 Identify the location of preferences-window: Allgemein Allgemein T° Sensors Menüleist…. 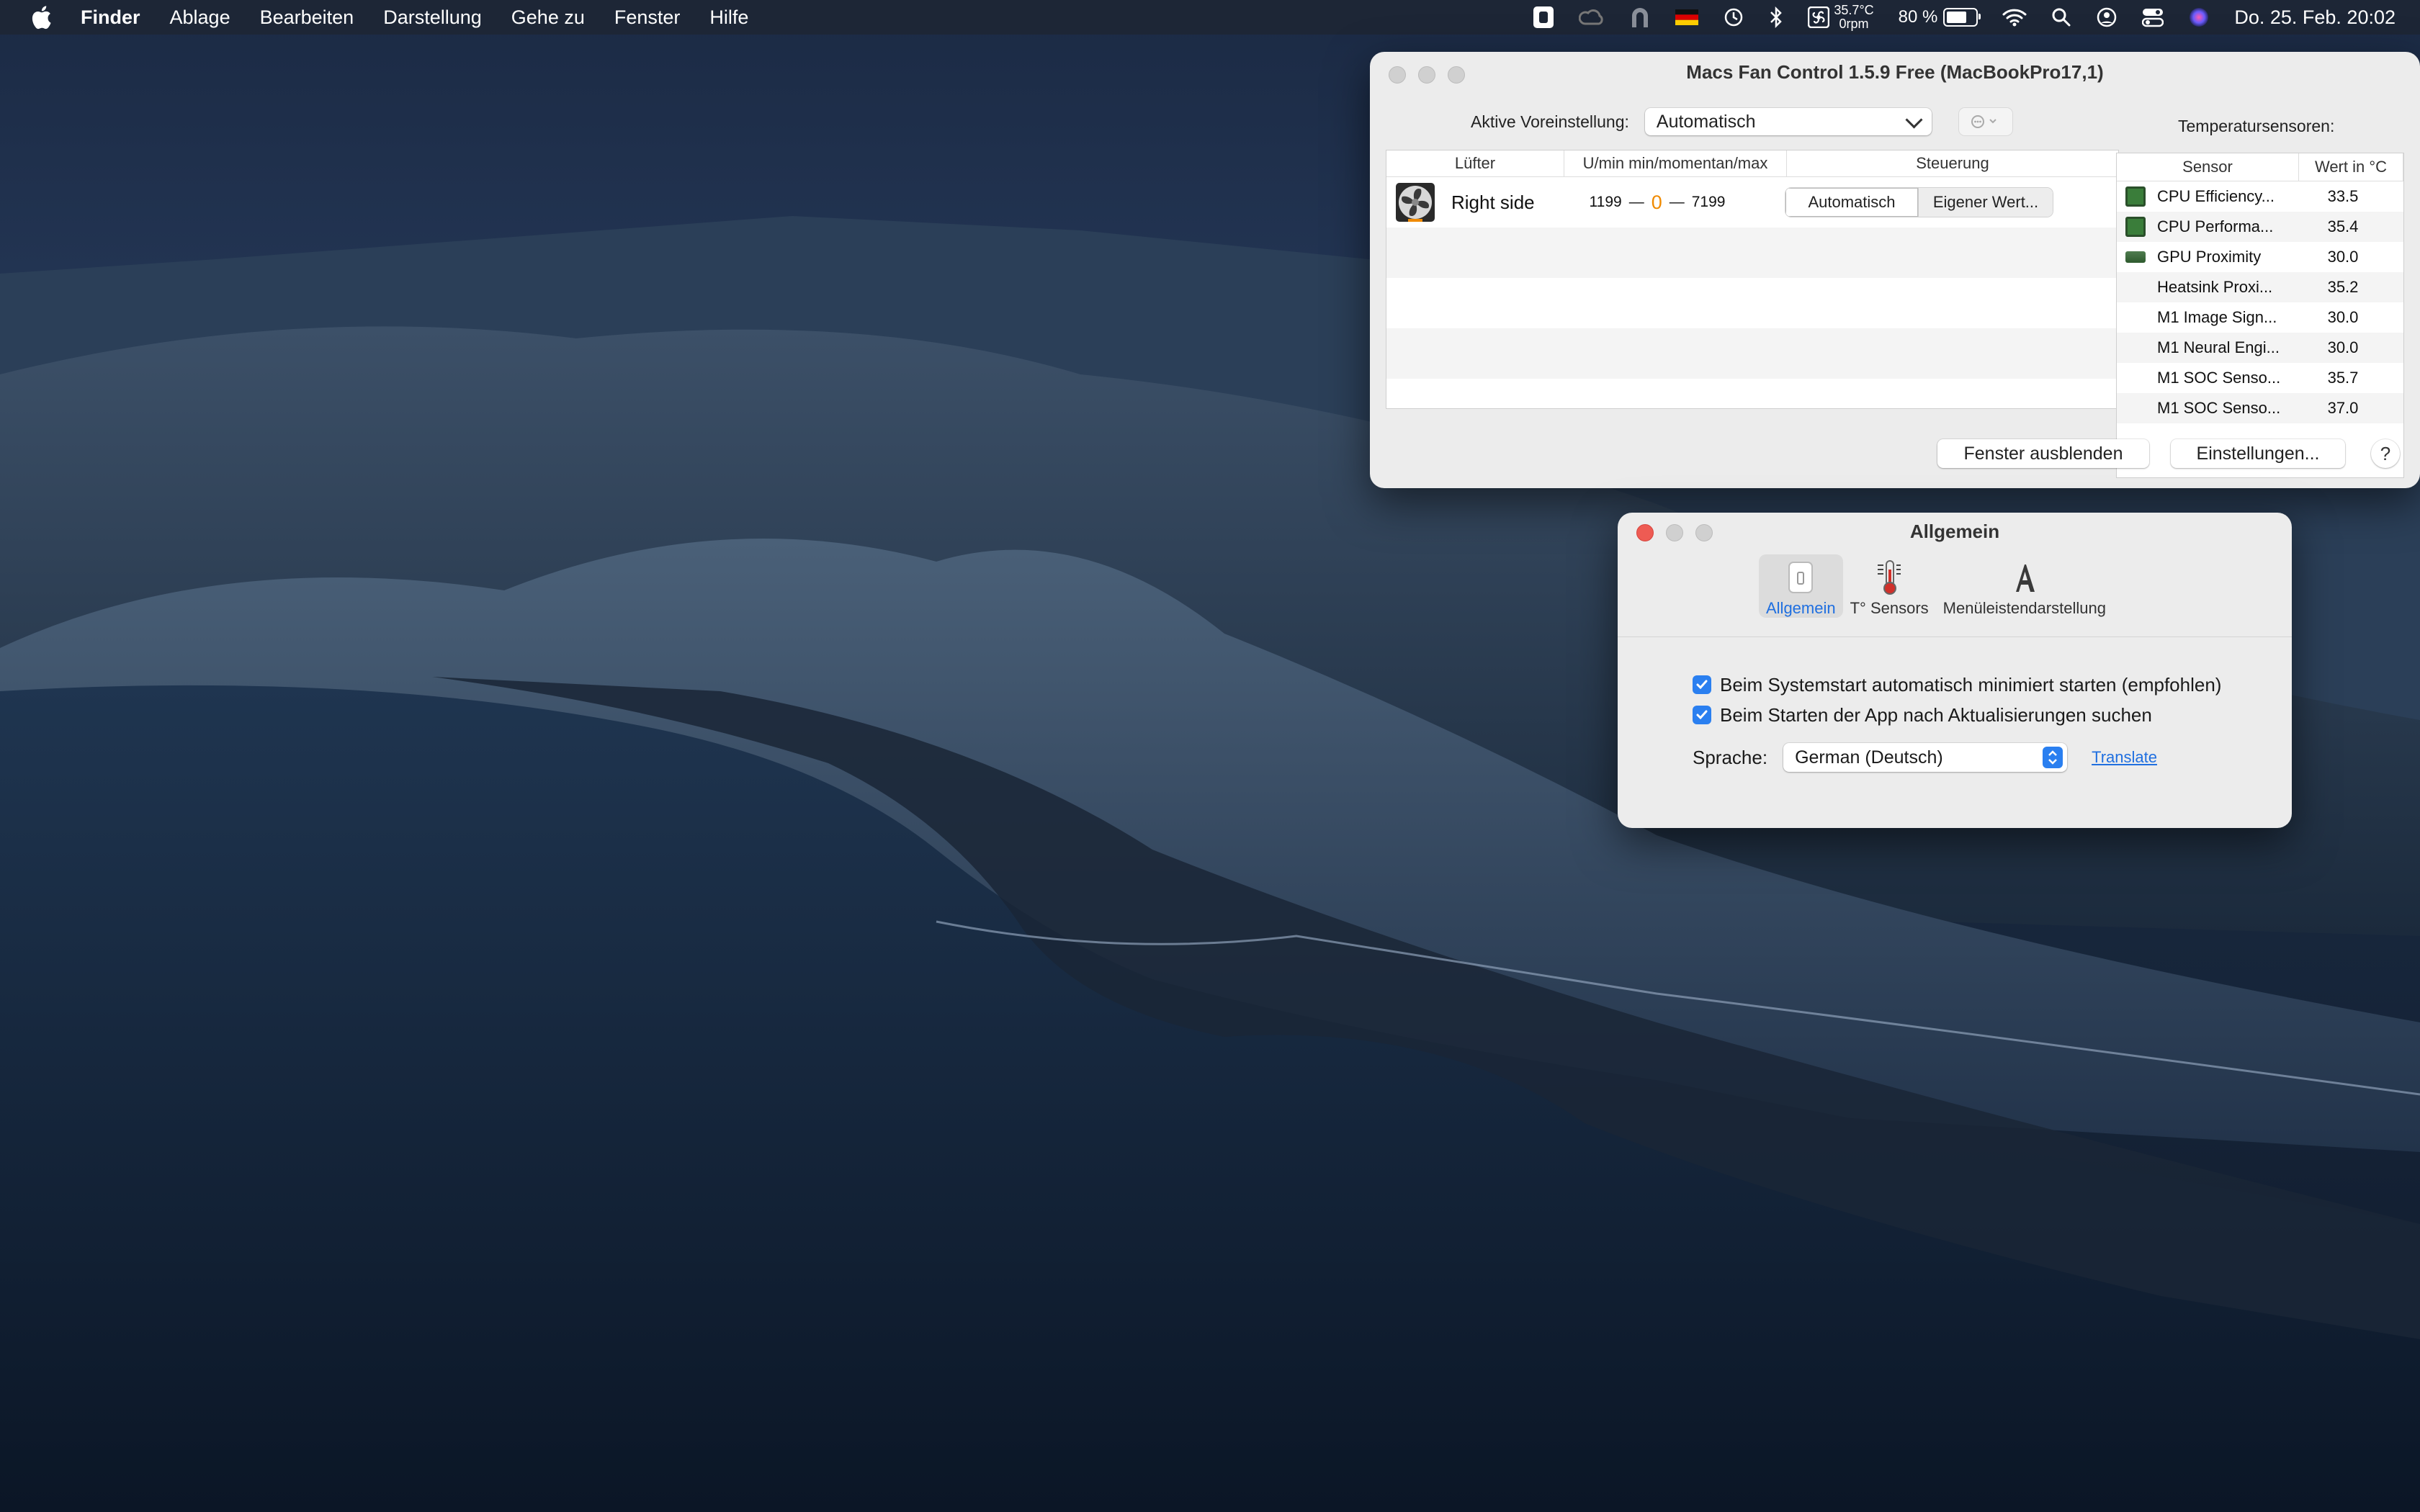
(1955, 670).